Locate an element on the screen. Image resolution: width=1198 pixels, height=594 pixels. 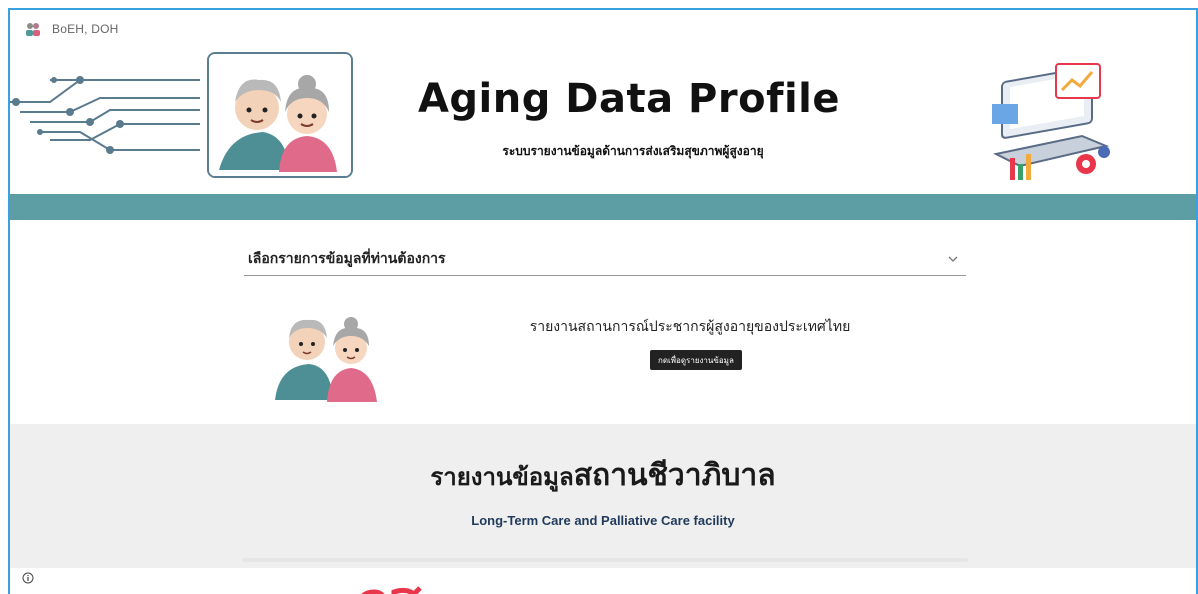
hospice-title-main: สถานชีวาภิบาล is located at coordinates (674, 475).